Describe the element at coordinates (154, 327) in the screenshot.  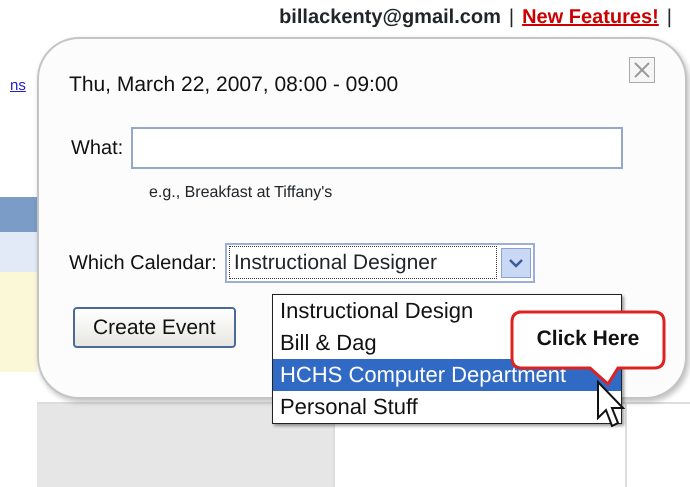
I see `create-event-button: Create Event` at that location.